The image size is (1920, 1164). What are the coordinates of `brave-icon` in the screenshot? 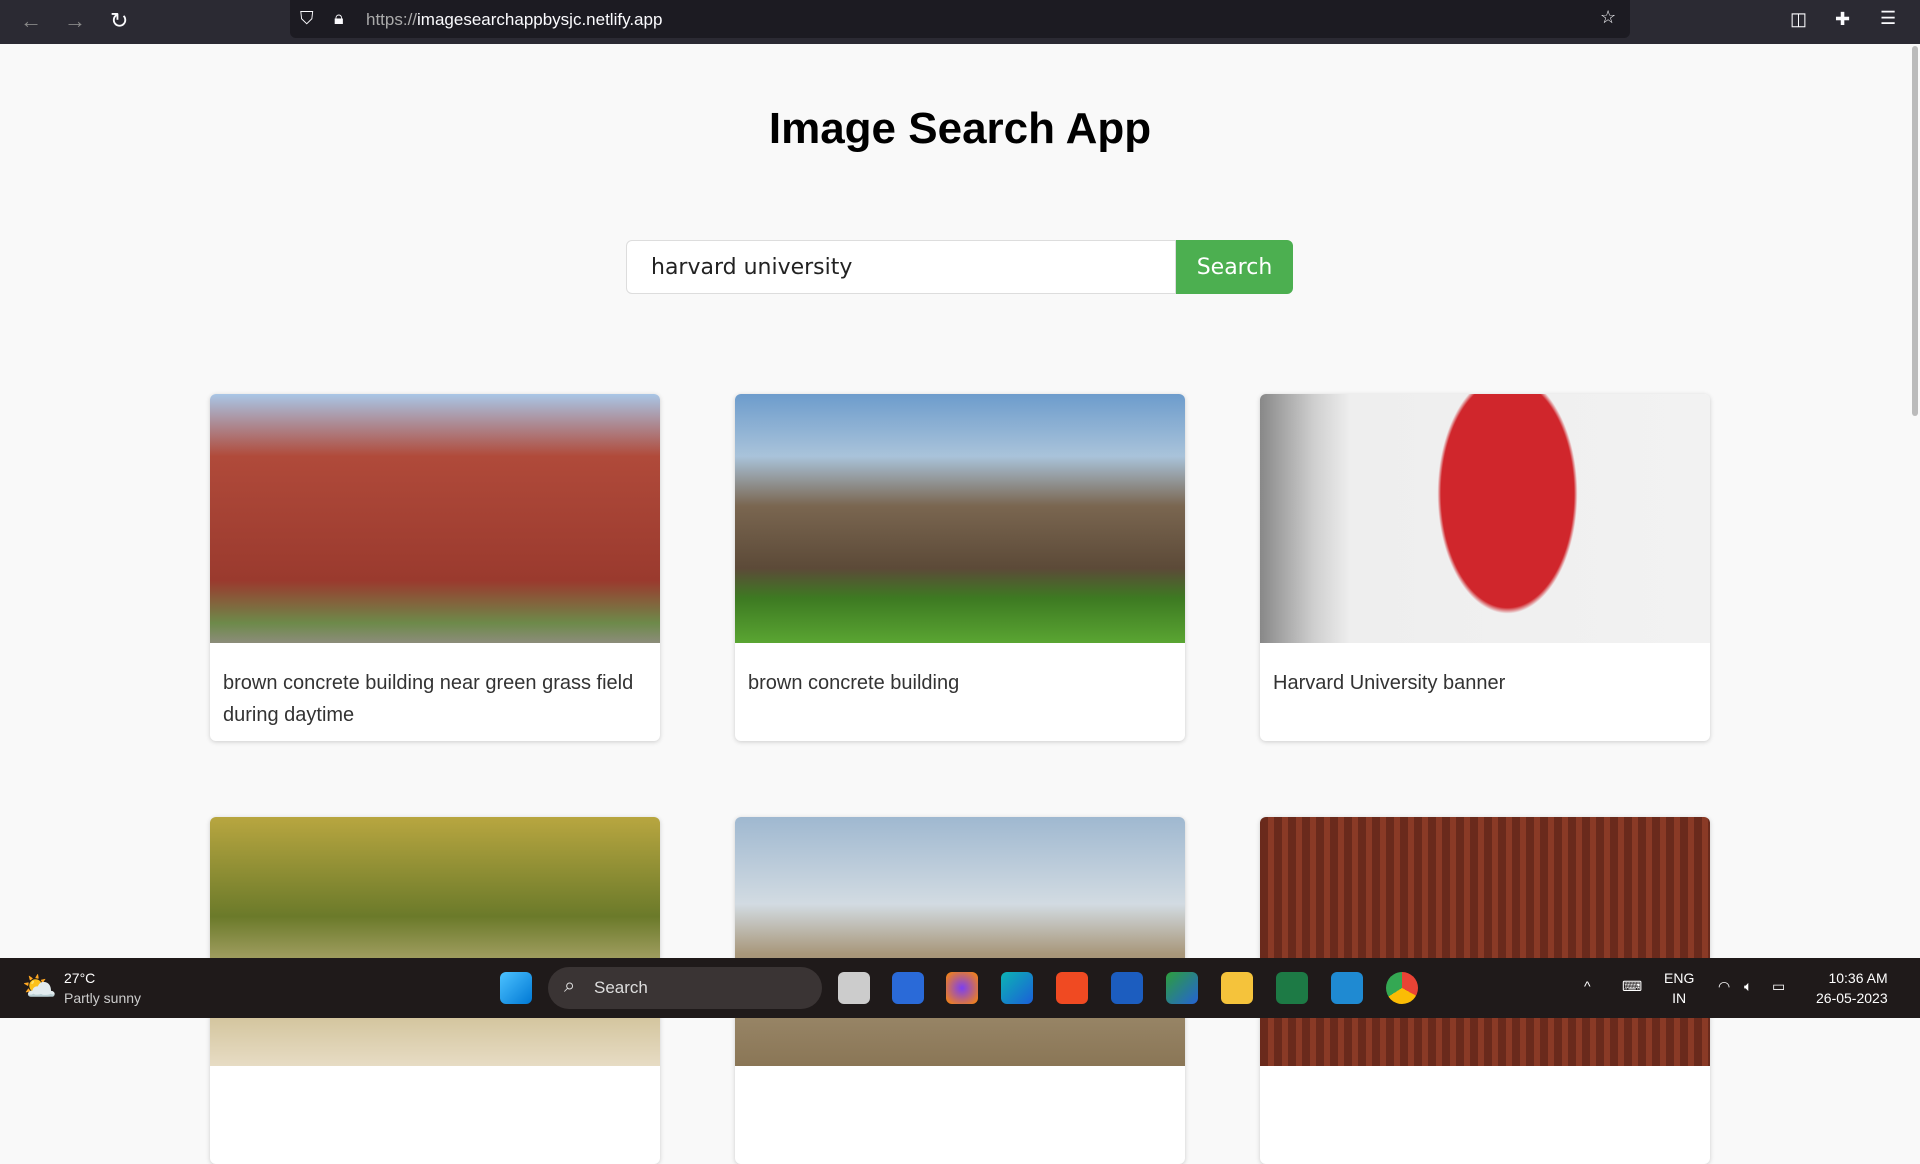 It's located at (1072, 988).